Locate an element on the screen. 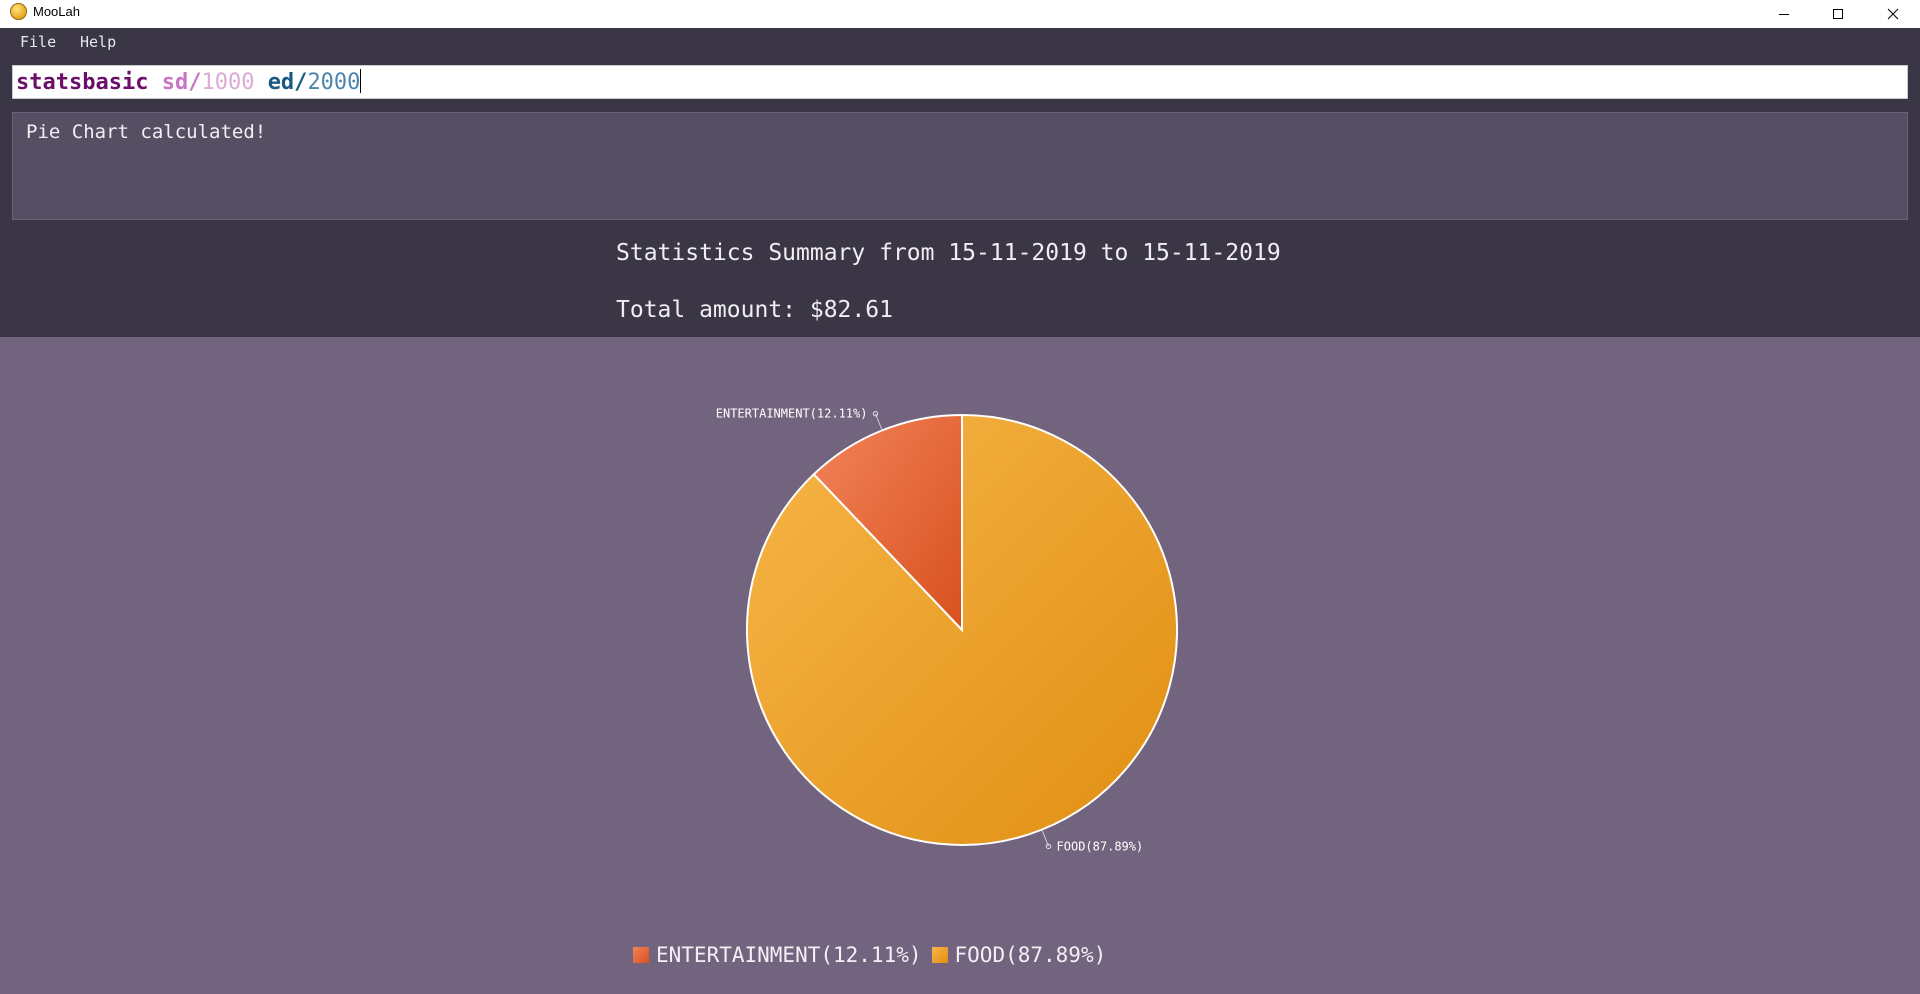 This screenshot has width=1920, height=994. menu-help: Help is located at coordinates (98, 42).